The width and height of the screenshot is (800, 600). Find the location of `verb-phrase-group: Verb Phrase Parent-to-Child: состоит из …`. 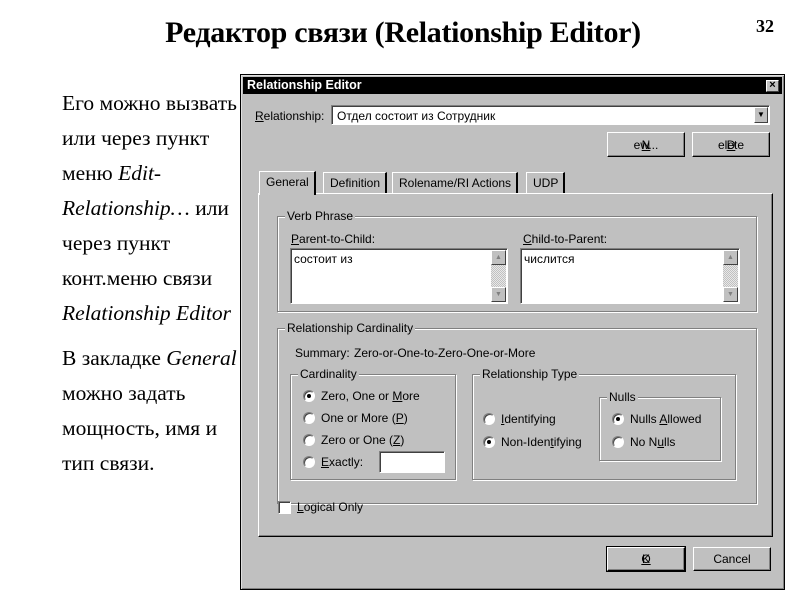

verb-phrase-group: Verb Phrase Parent-to-Child: состоит из … is located at coordinates (517, 260).